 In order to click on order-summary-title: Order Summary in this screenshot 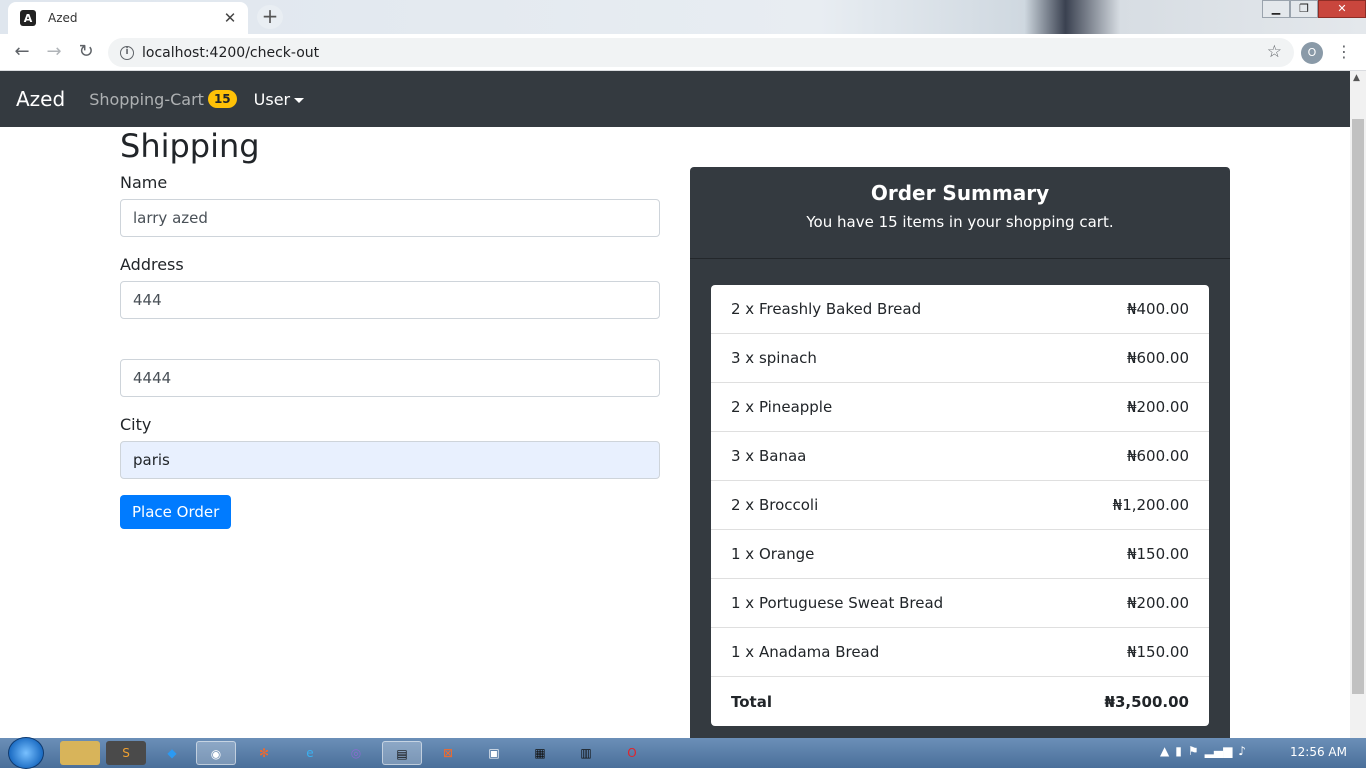, I will do `click(960, 193)`.